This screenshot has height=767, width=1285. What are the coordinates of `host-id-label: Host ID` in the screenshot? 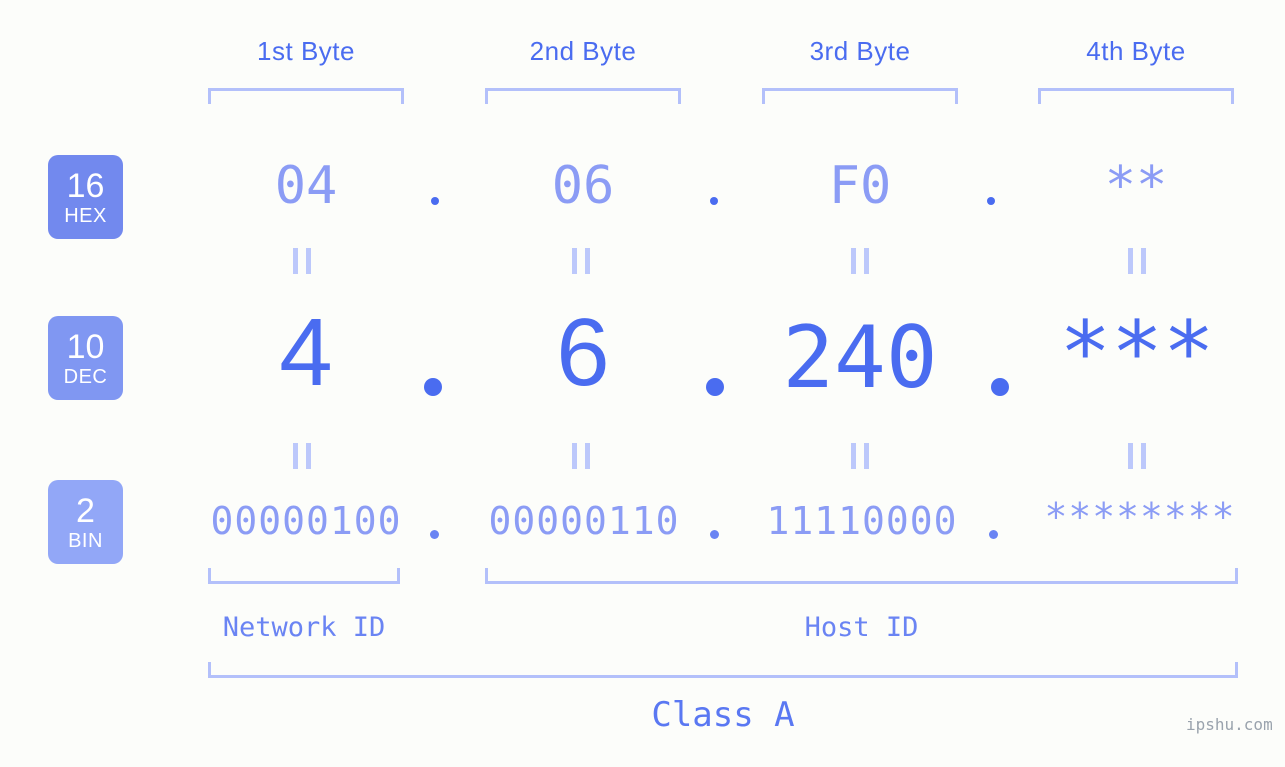 It's located at (861, 627).